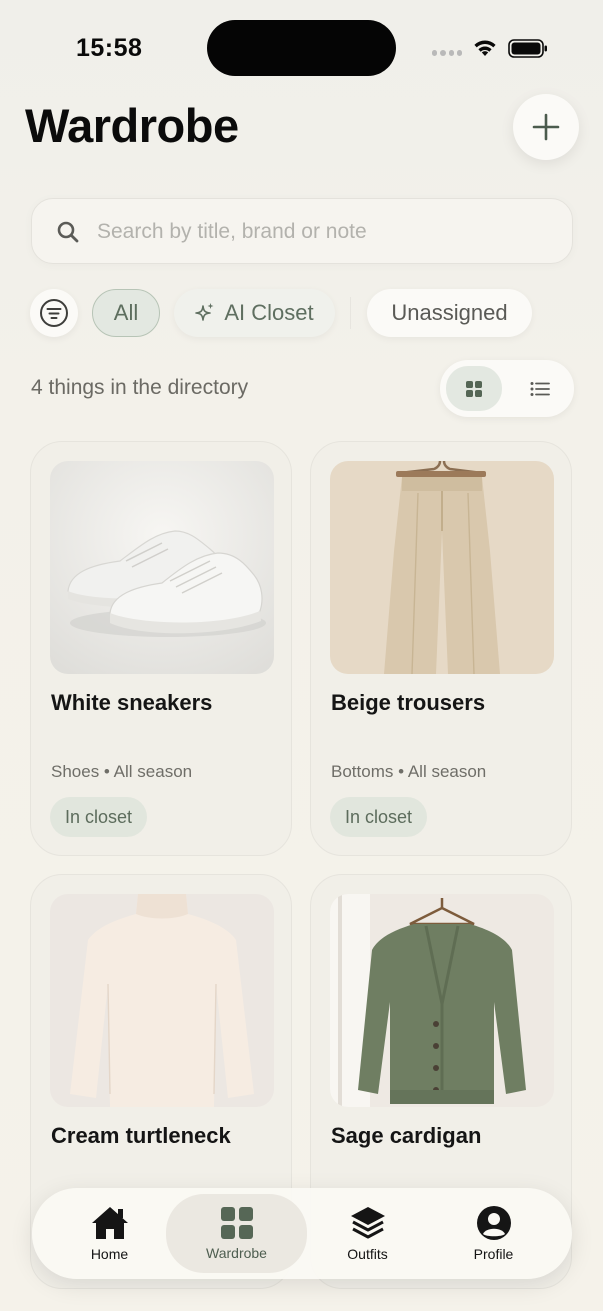  I want to click on item-photo-cardigan, so click(442, 1000).